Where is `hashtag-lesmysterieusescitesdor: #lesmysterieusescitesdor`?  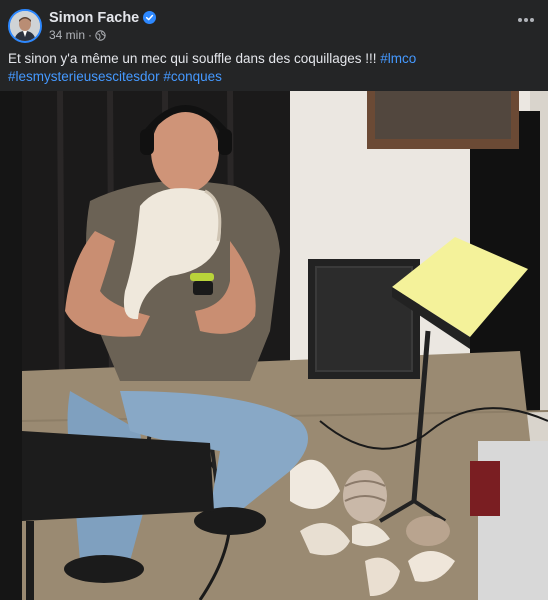 hashtag-lesmysterieusescitesdor: #lesmysterieusescitesdor is located at coordinates (84, 76).